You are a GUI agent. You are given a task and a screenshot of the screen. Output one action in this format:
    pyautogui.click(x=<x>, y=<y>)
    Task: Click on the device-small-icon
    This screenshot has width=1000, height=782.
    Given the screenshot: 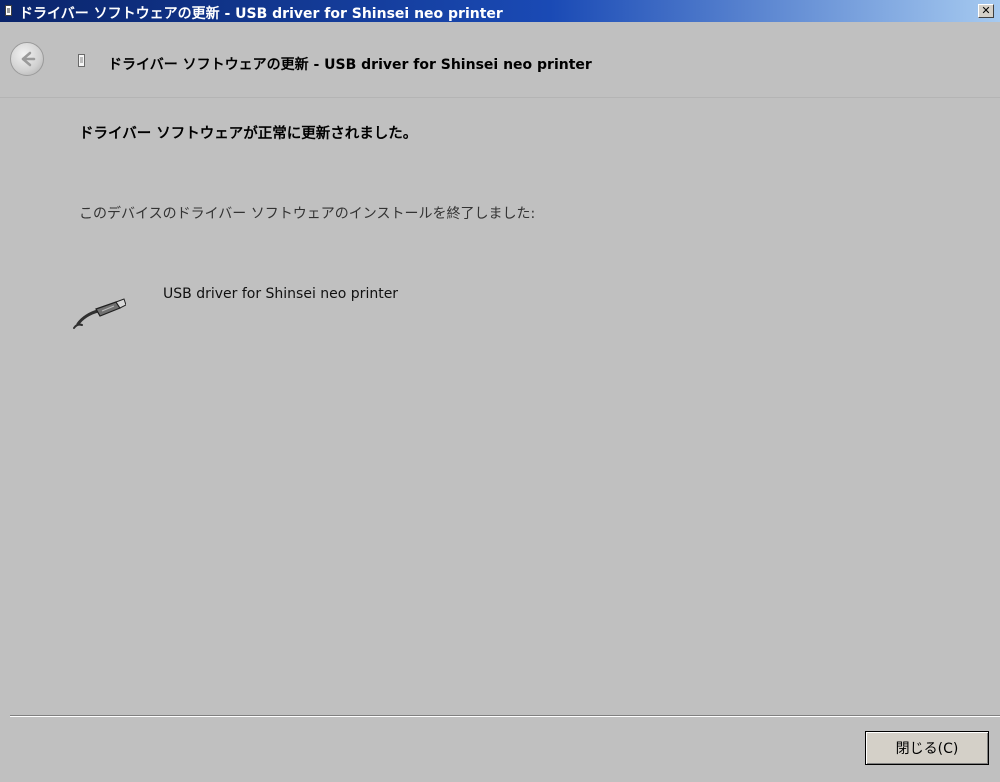 What is the action you would take?
    pyautogui.click(x=81, y=60)
    